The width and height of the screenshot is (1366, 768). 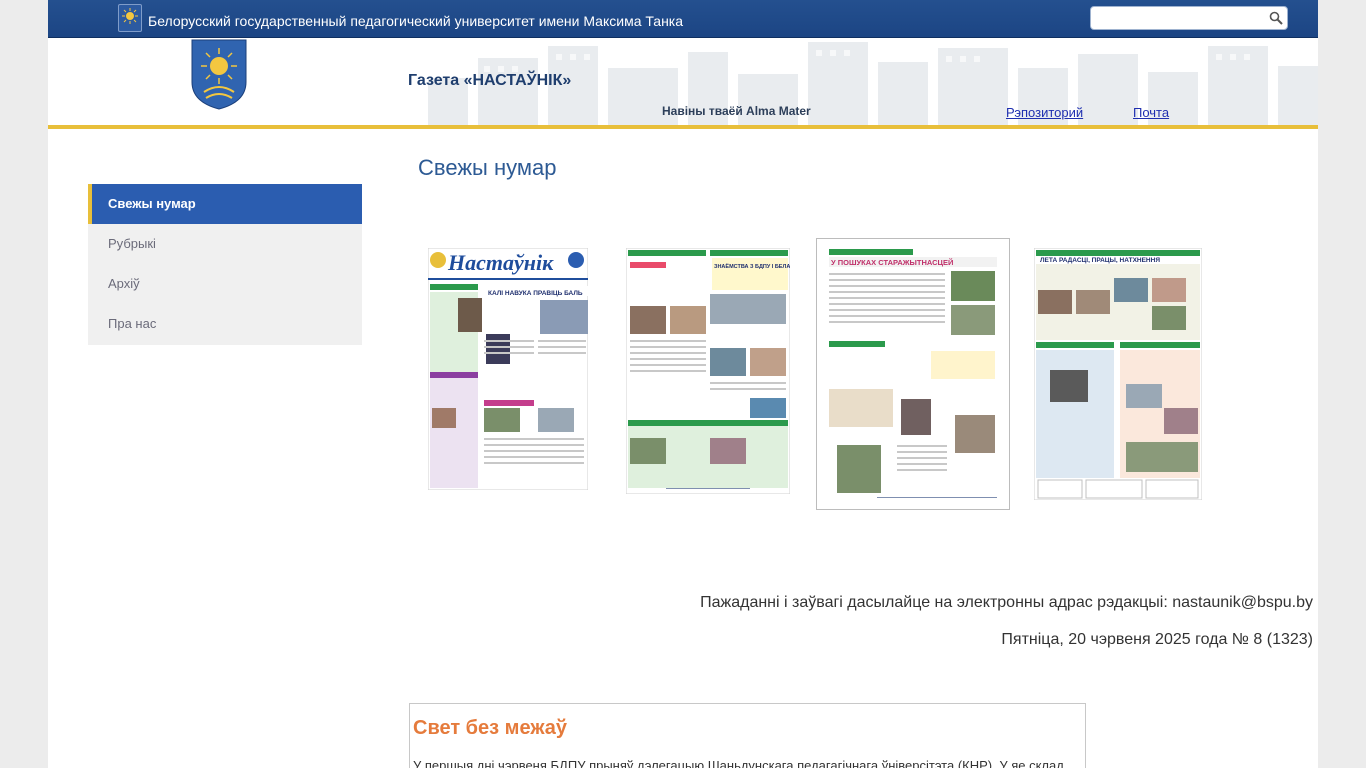 What do you see at coordinates (490, 728) in the screenshot?
I see `article-title: Свет без межаў` at bounding box center [490, 728].